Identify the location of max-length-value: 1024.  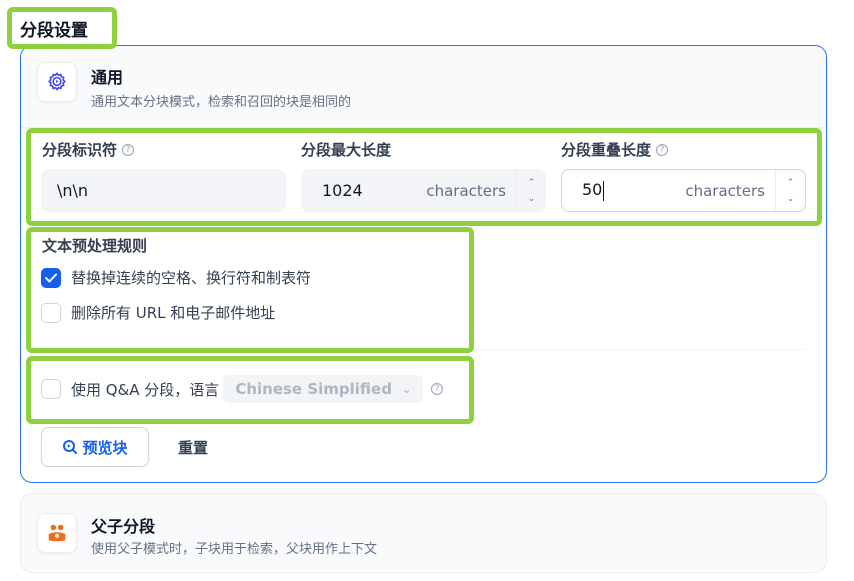
(342, 190).